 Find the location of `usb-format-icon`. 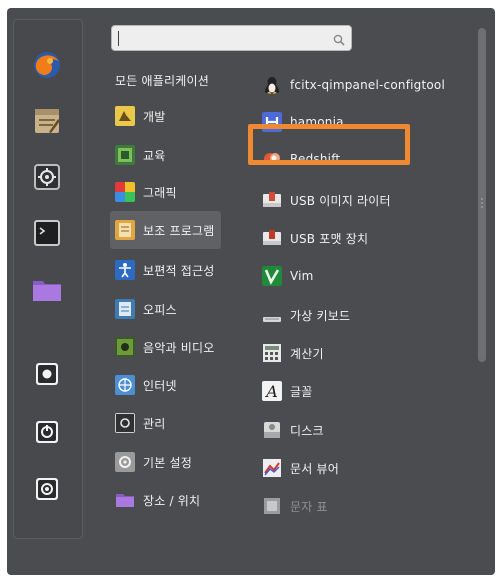

usb-format-icon is located at coordinates (272, 238).